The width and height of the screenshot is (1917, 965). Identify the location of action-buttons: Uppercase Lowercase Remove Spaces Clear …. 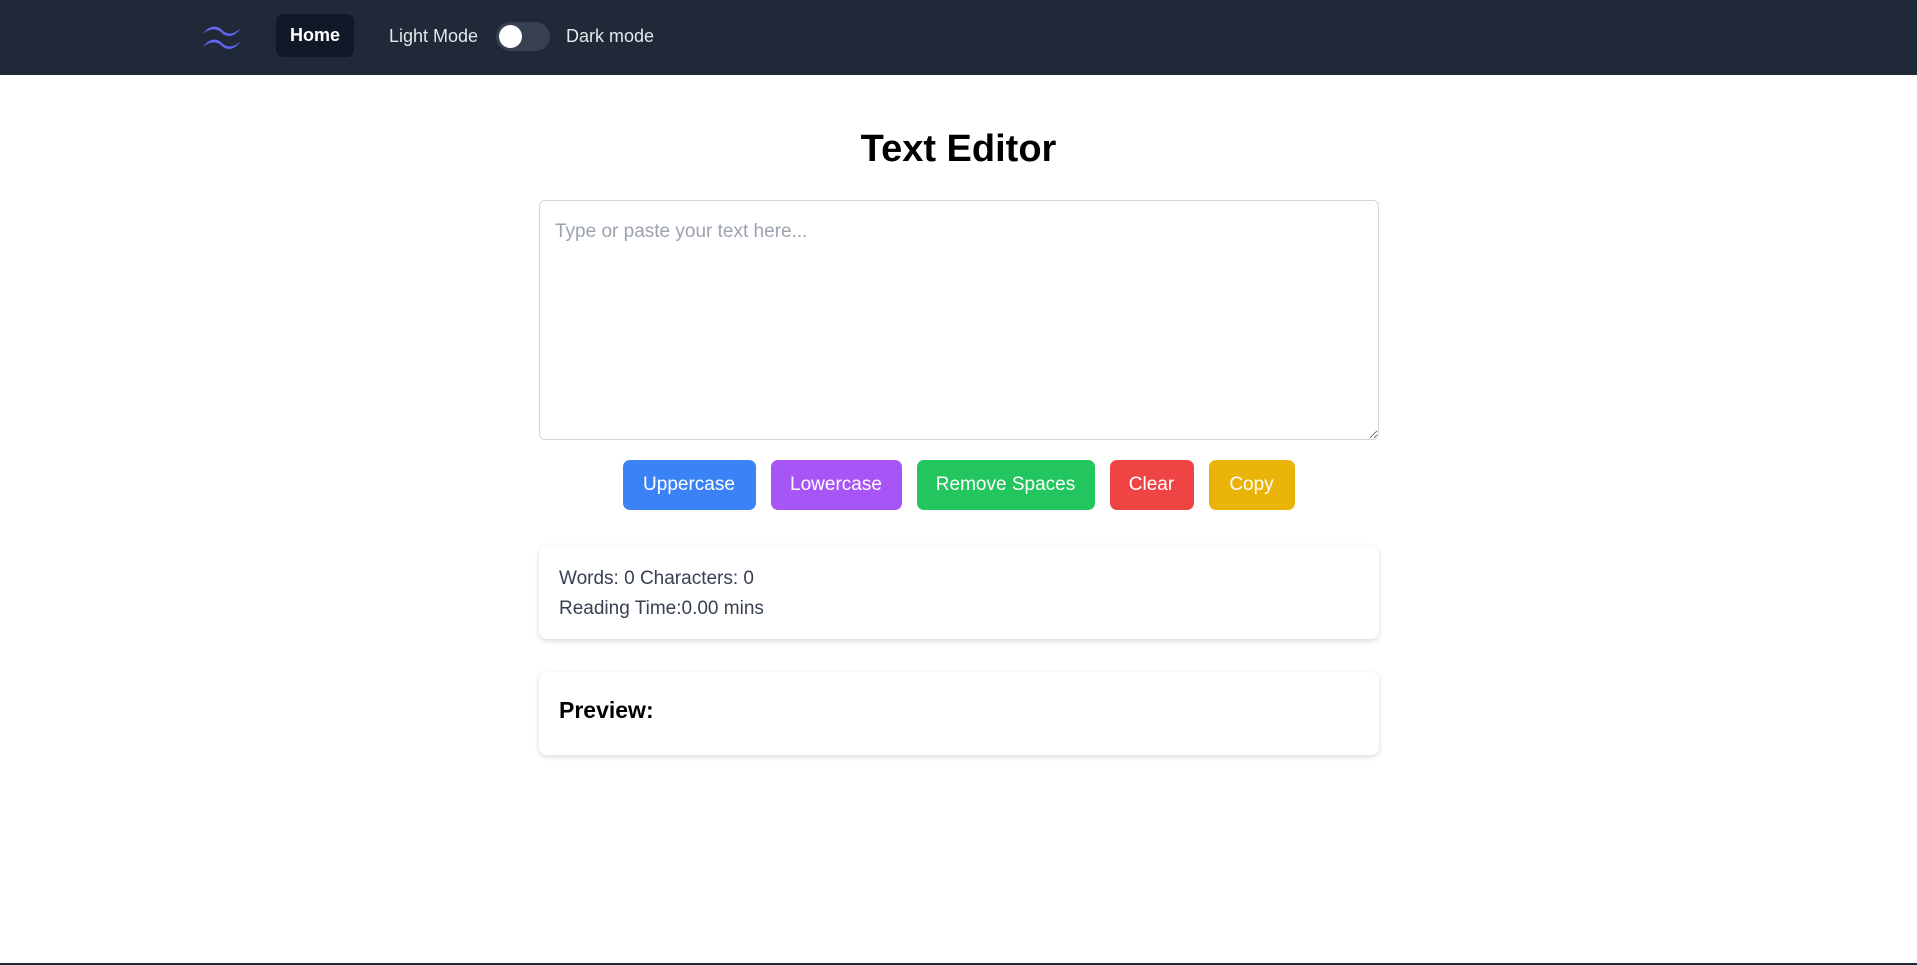
(958, 485).